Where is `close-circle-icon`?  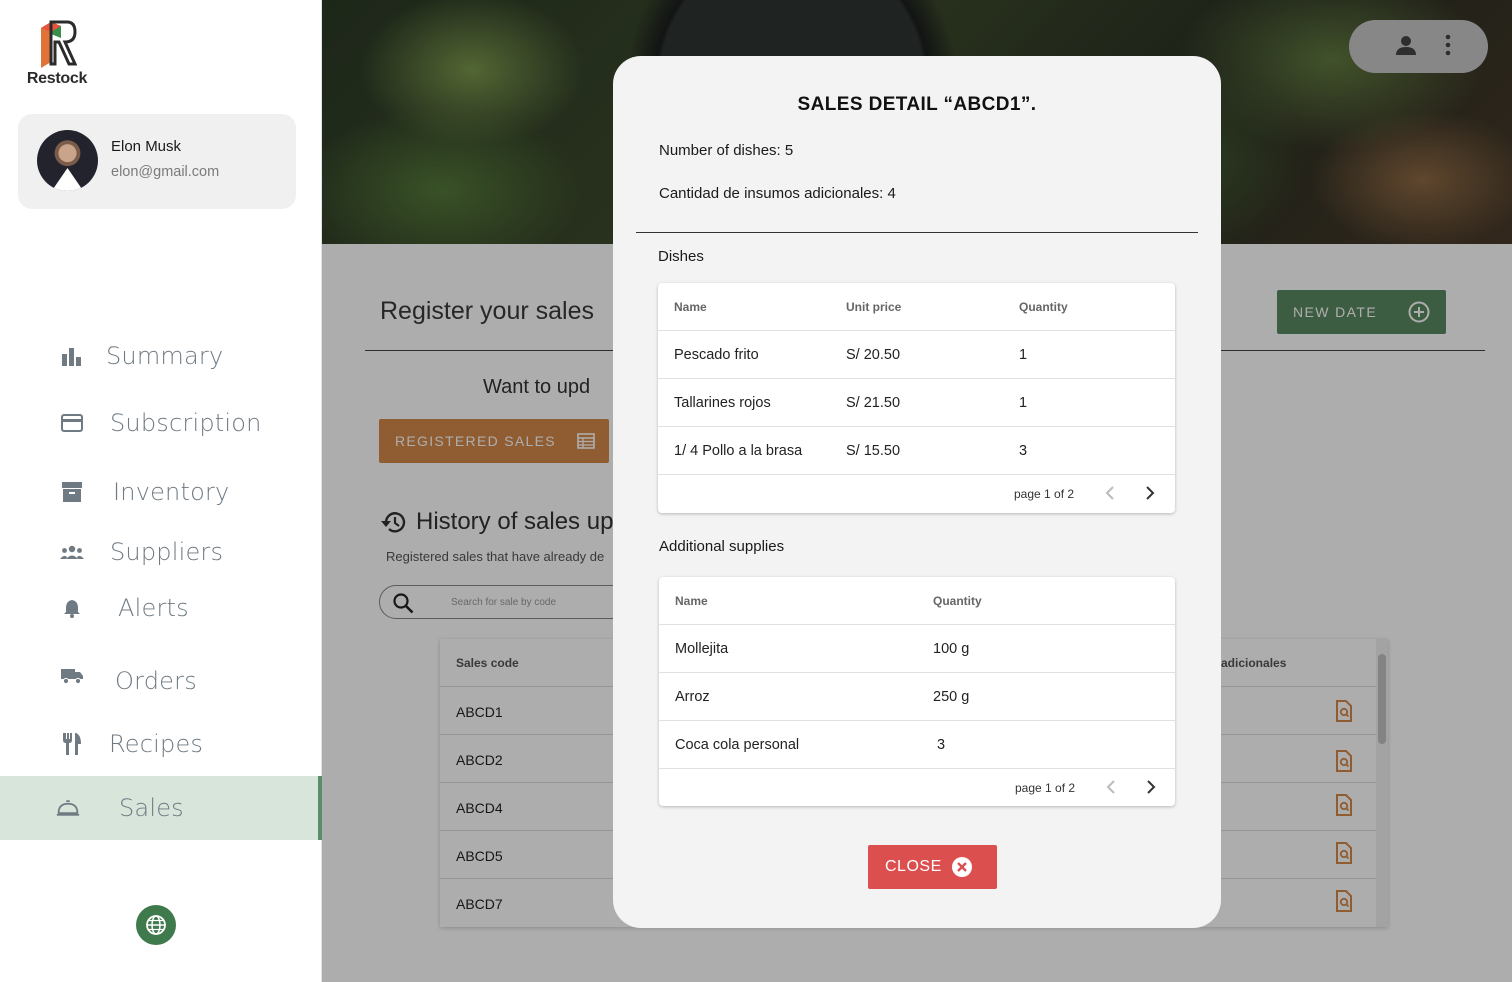 close-circle-icon is located at coordinates (962, 869).